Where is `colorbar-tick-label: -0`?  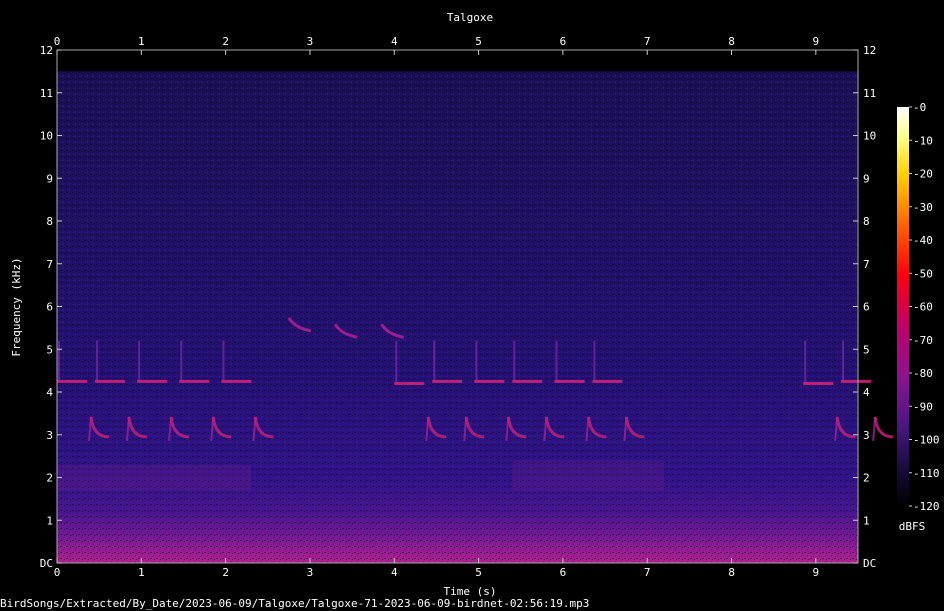 colorbar-tick-label: -0 is located at coordinates (919, 107).